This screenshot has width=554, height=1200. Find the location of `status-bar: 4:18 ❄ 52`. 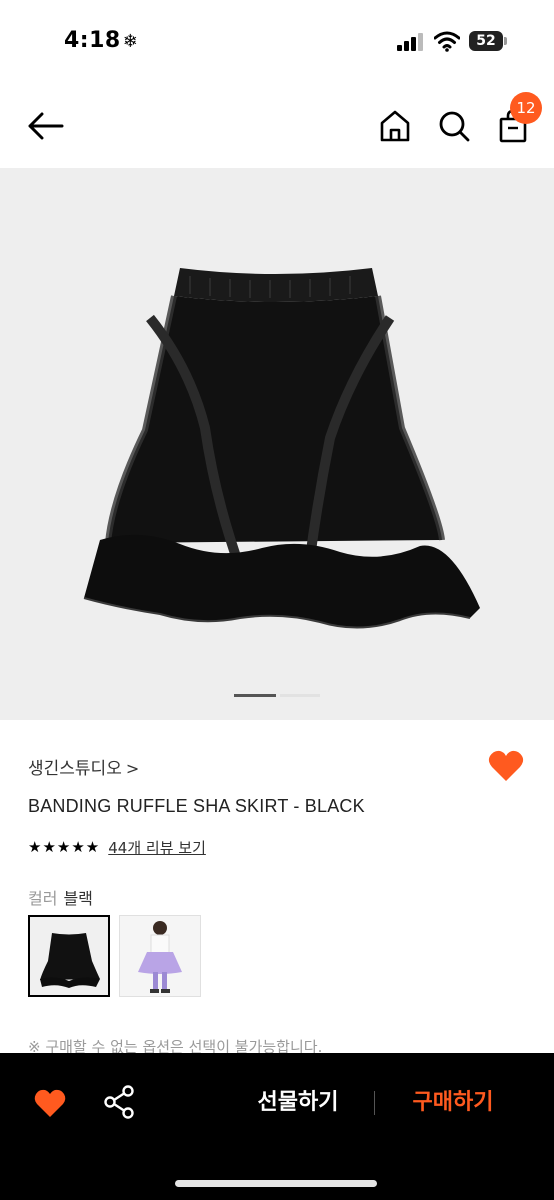

status-bar: 4:18 ❄ 52 is located at coordinates (277, 42).